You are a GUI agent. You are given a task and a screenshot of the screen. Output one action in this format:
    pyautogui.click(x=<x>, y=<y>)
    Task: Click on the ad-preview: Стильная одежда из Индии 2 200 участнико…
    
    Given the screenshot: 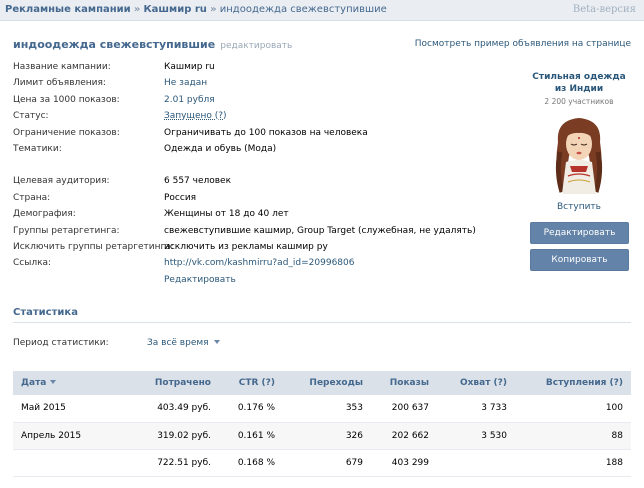 What is the action you would take?
    pyautogui.click(x=579, y=141)
    